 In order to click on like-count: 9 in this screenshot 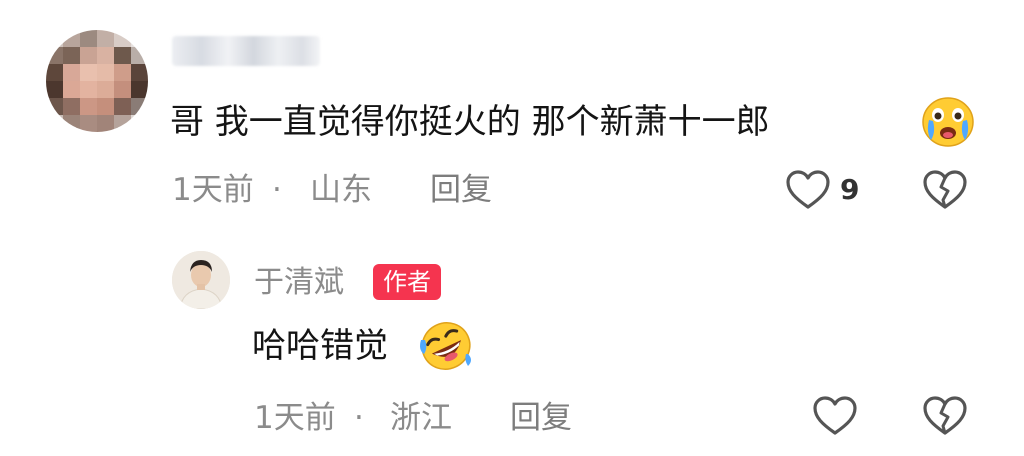, I will do `click(850, 189)`.